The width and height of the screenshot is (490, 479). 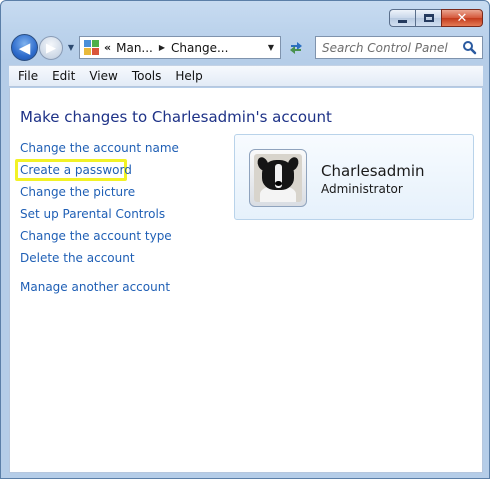 What do you see at coordinates (147, 76) in the screenshot?
I see `menu-tools: Tools` at bounding box center [147, 76].